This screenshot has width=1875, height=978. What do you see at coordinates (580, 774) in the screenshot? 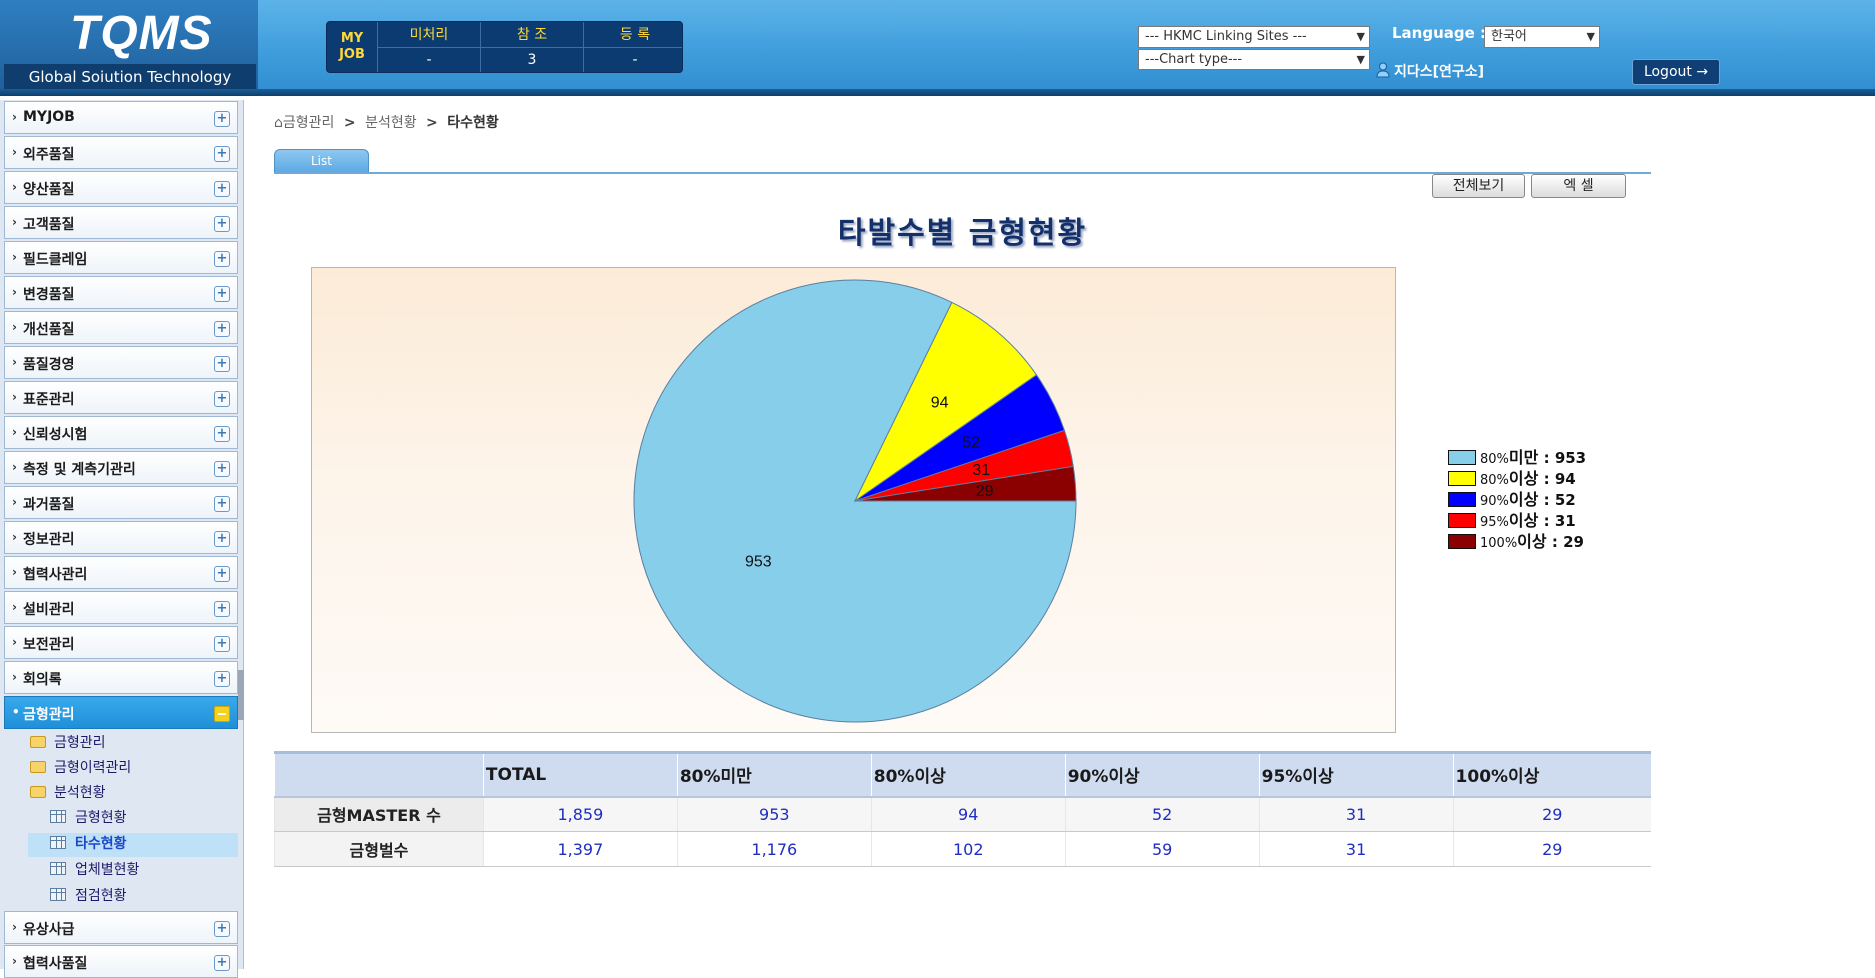
I see `table-header-cell: TOTAL` at bounding box center [580, 774].